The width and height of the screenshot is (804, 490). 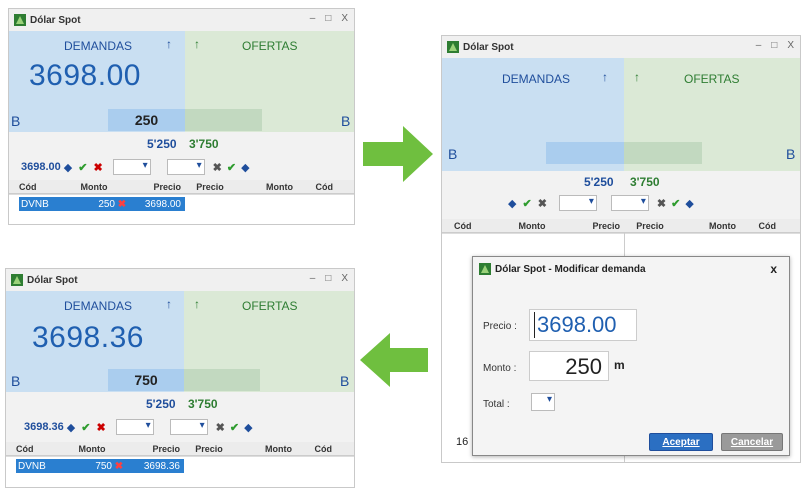 I want to click on bid-price-input: 3698.00, so click(x=41, y=167).